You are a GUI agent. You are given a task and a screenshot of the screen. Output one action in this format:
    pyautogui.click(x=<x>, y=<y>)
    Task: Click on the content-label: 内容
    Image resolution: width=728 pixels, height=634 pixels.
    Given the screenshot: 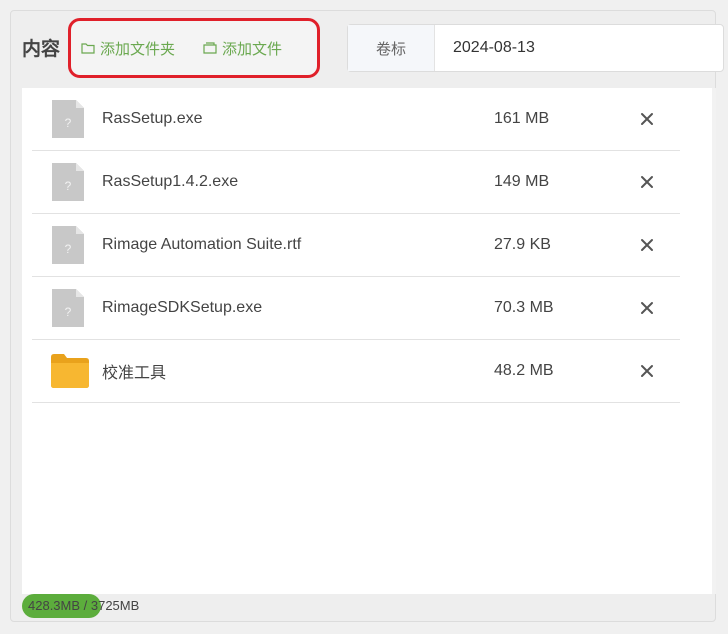 What is the action you would take?
    pyautogui.click(x=41, y=49)
    